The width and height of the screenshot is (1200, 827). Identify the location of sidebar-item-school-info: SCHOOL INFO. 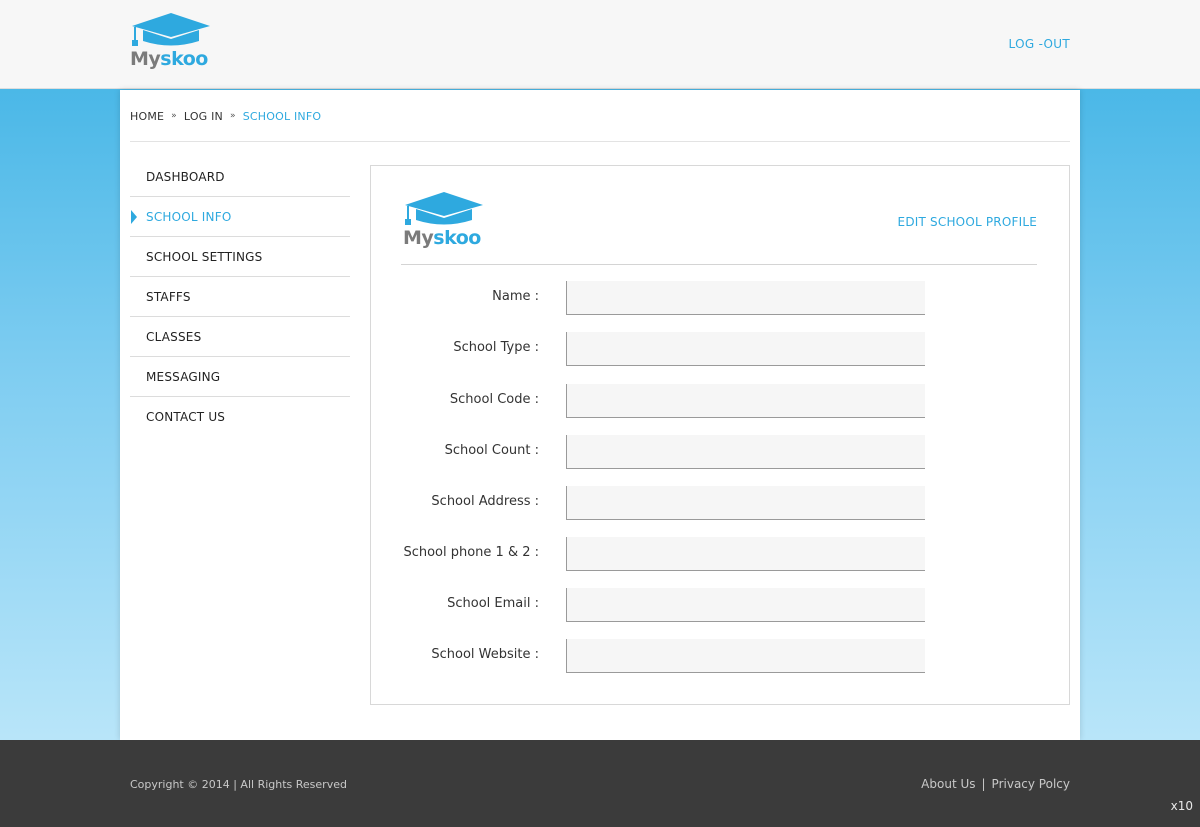
(240, 217).